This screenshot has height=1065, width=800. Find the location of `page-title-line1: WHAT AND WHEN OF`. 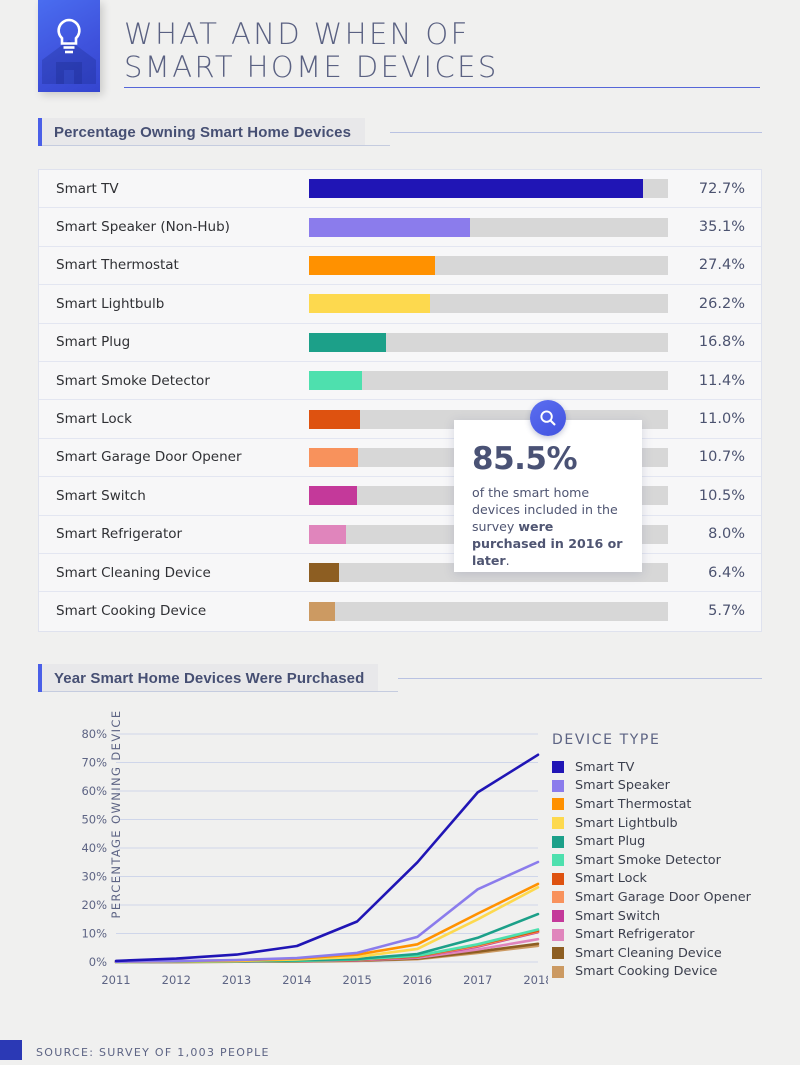

page-title-line1: WHAT AND WHEN OF is located at coordinates (297, 34).